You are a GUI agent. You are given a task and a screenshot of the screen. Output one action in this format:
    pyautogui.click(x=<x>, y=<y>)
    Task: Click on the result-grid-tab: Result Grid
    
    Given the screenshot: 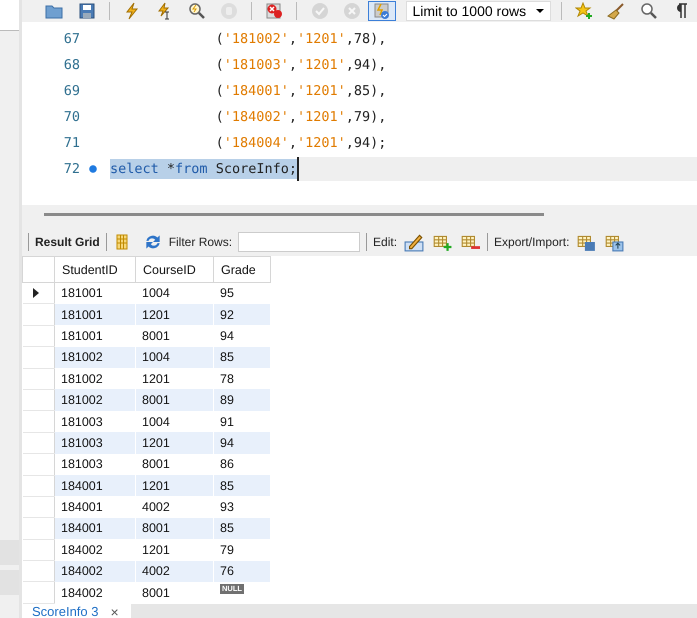 What is the action you would take?
    pyautogui.click(x=67, y=242)
    